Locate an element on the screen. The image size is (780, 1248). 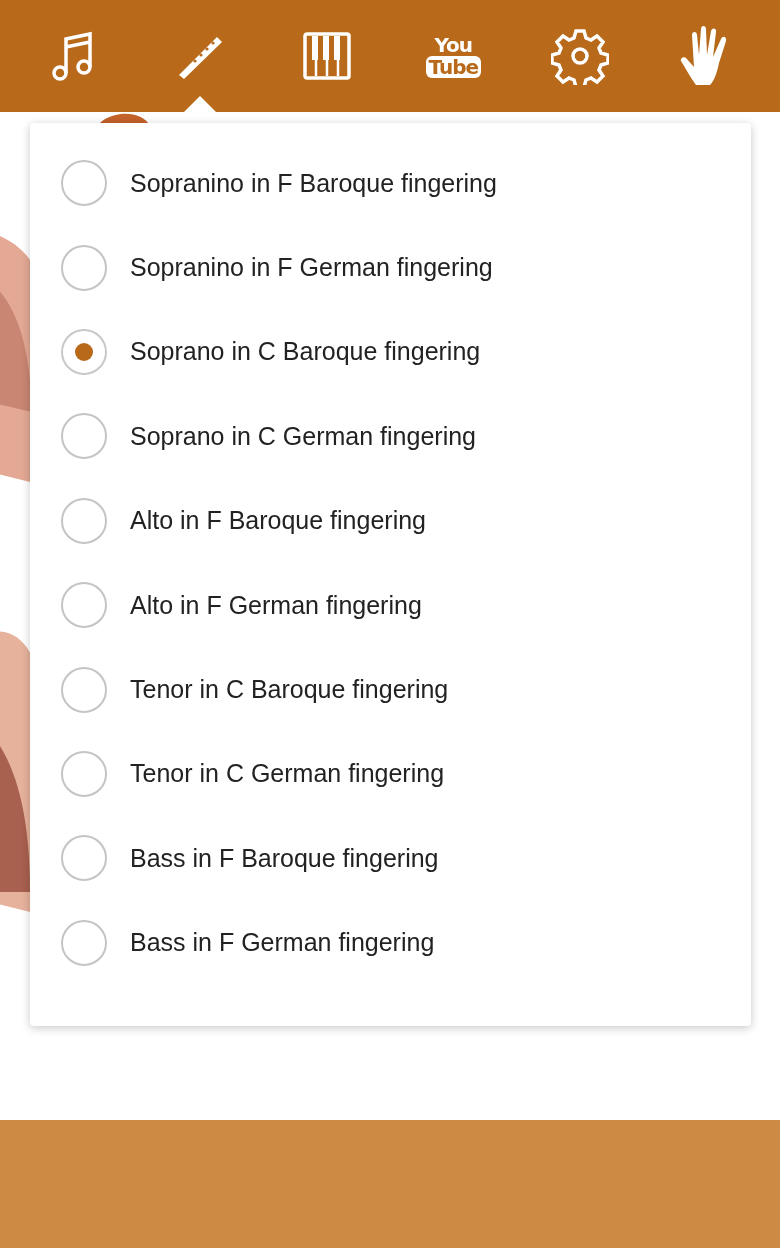
option-label: Bass in F Baroque fingering is located at coordinates (284, 858).